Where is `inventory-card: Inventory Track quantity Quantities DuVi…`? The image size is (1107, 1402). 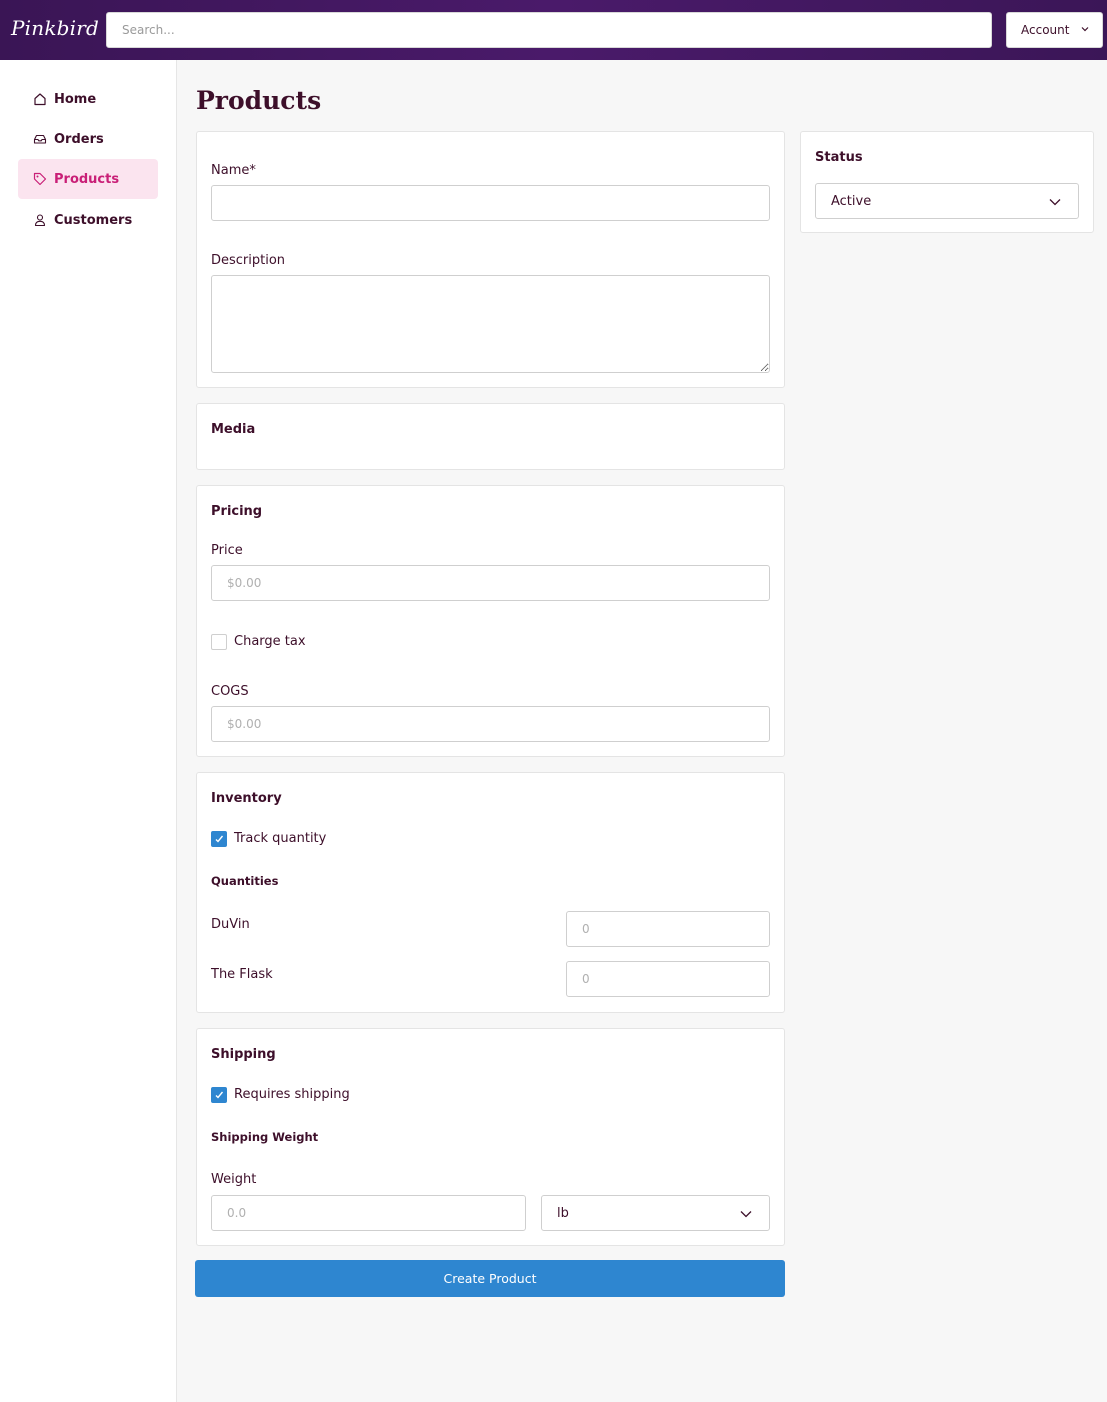
inventory-card: Inventory Track quantity Quantities DuVi… is located at coordinates (490, 892).